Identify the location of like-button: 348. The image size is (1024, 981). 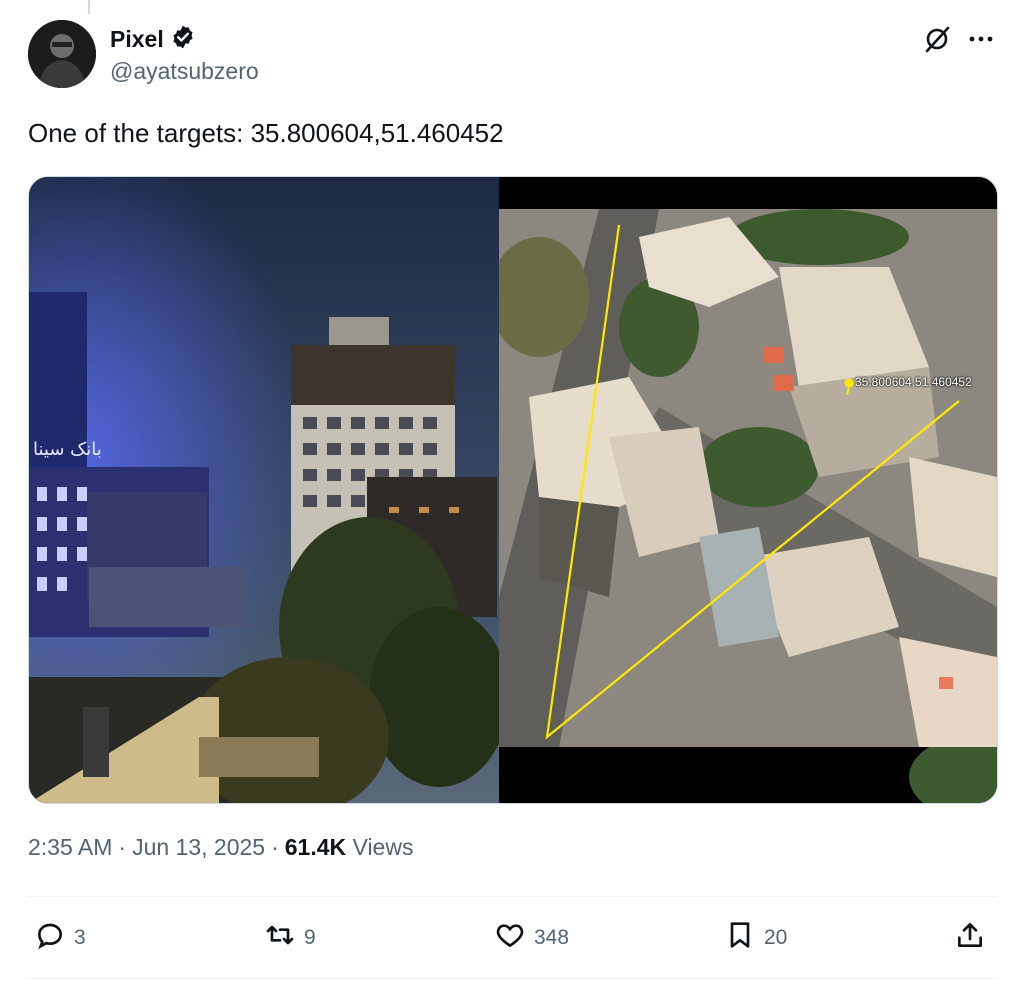
(531, 938).